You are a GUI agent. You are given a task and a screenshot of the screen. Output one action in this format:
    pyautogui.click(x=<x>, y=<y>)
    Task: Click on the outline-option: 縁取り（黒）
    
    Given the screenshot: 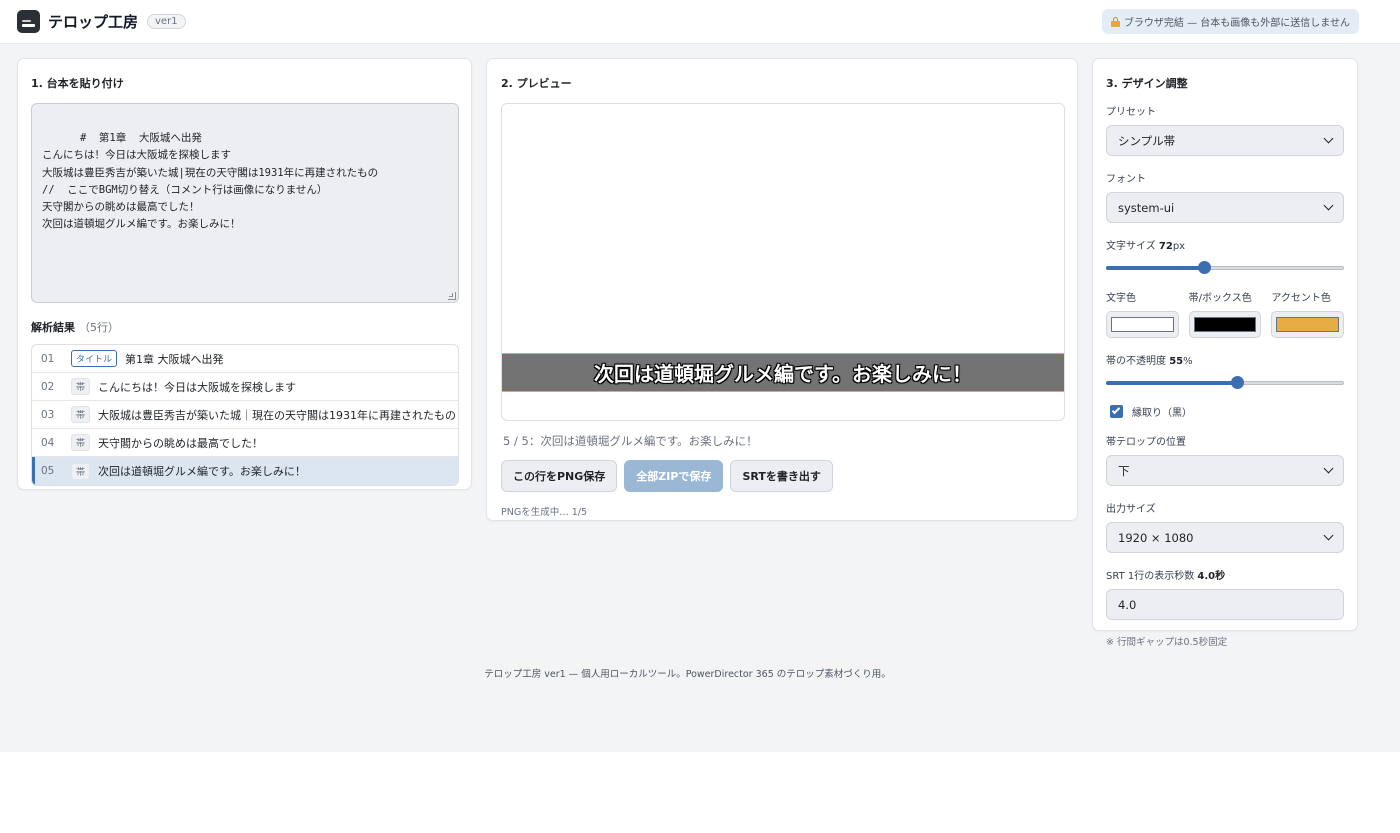 What is the action you would take?
    pyautogui.click(x=1225, y=411)
    